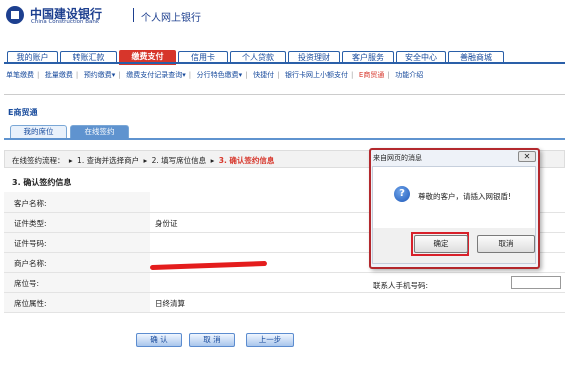 Image resolution: width=565 pixels, height=367 pixels. I want to click on page-tab-underline, so click(284, 139).